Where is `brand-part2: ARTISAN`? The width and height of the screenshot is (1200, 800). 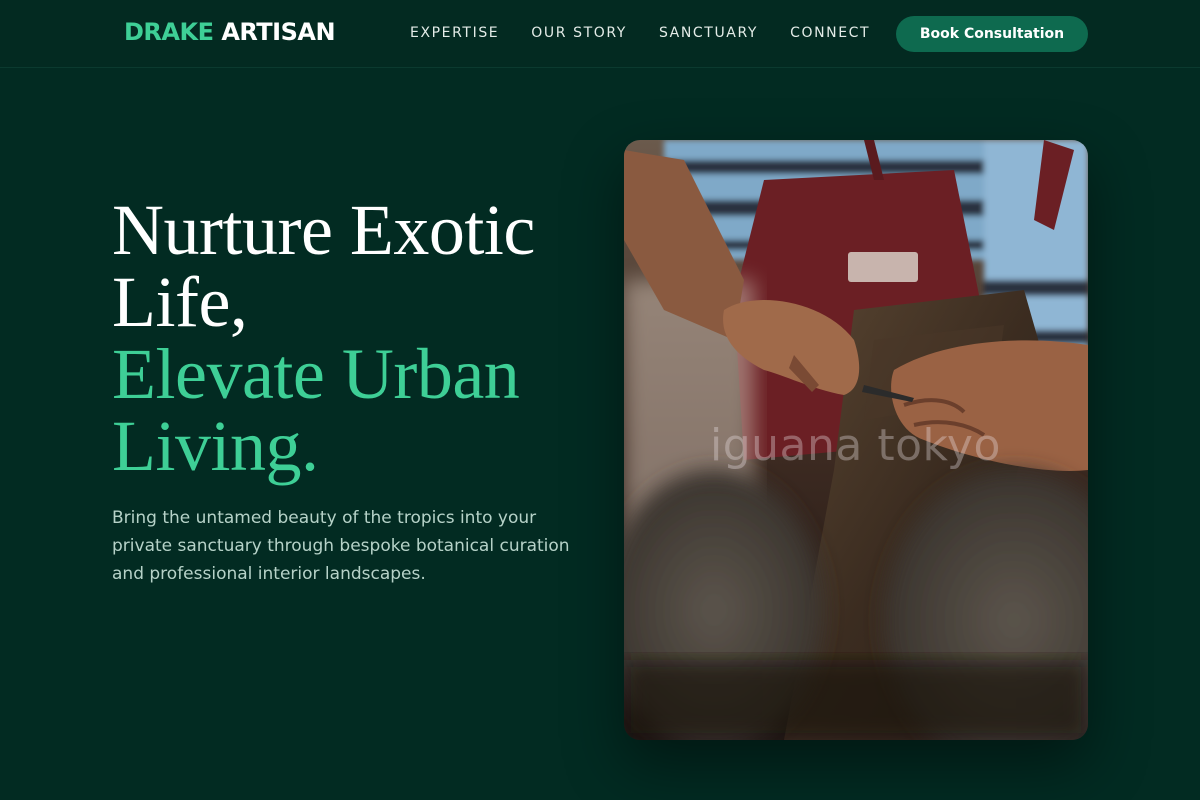
brand-part2: ARTISAN is located at coordinates (278, 32).